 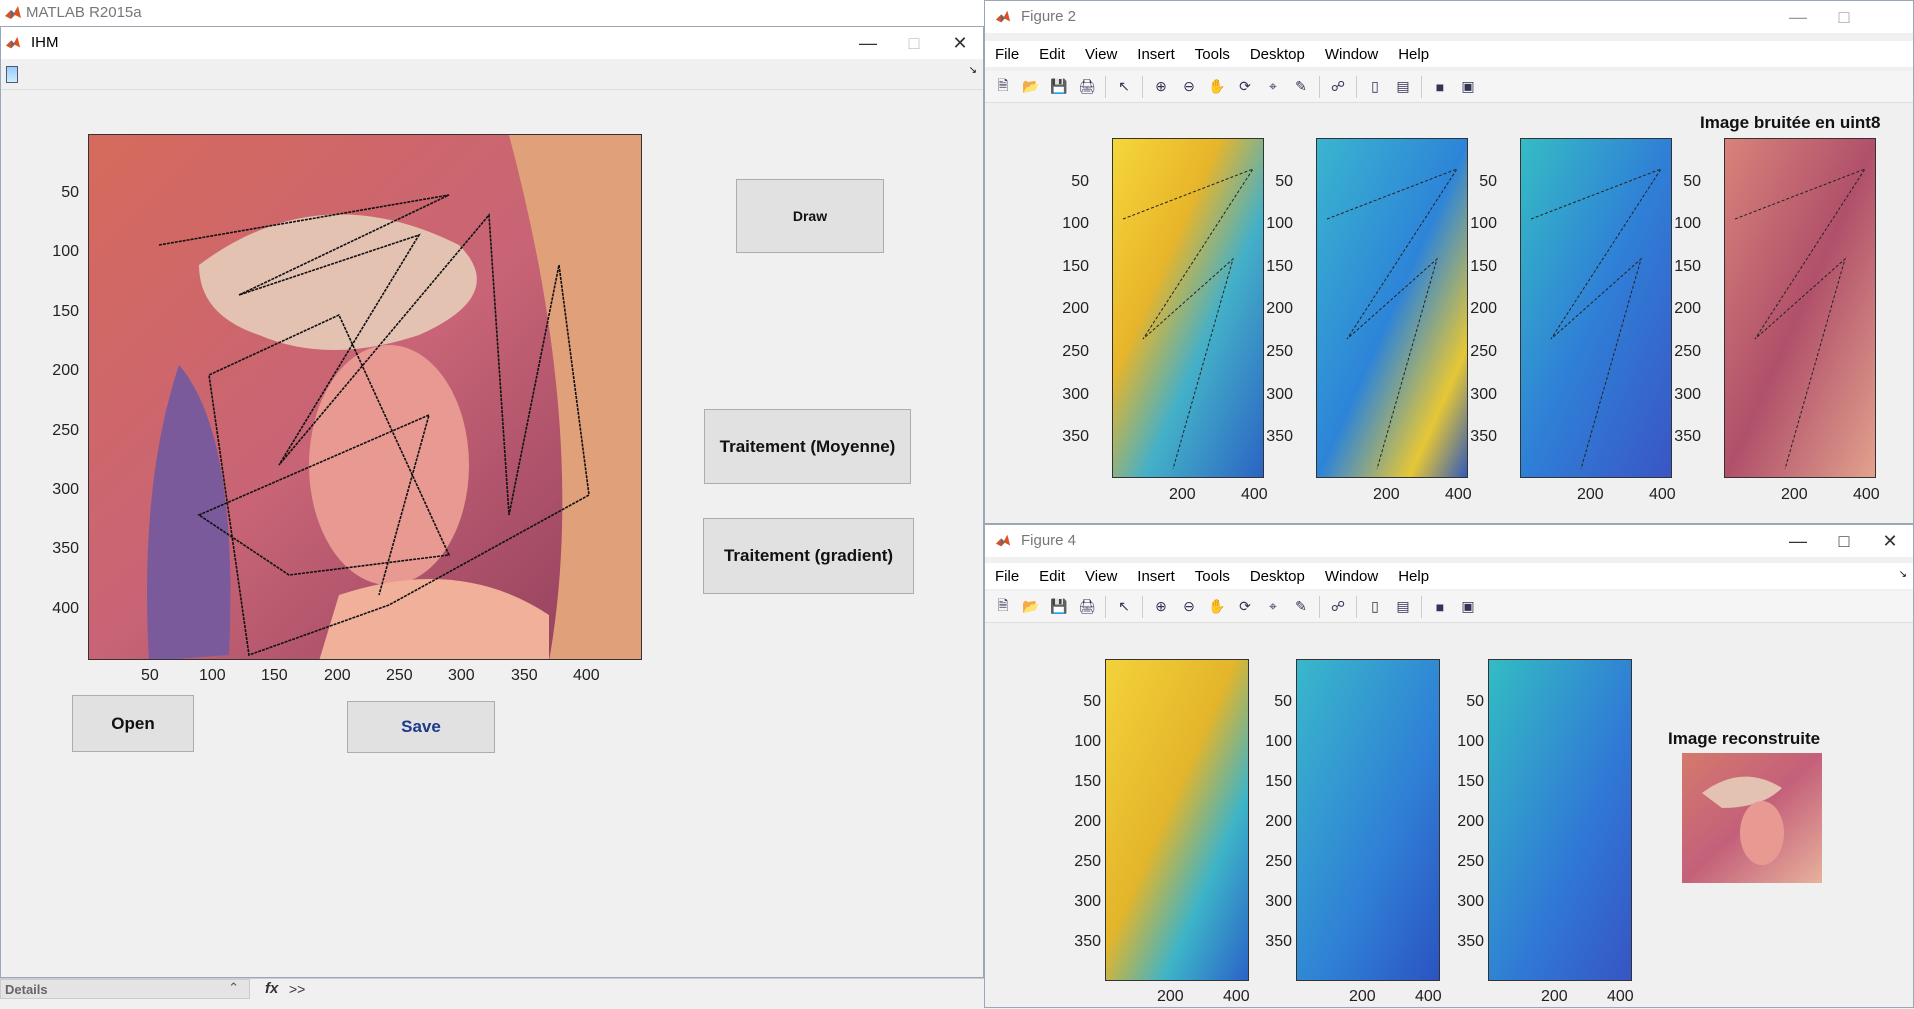 What do you see at coordinates (65, 608) in the screenshot?
I see `y-tick-label: 400` at bounding box center [65, 608].